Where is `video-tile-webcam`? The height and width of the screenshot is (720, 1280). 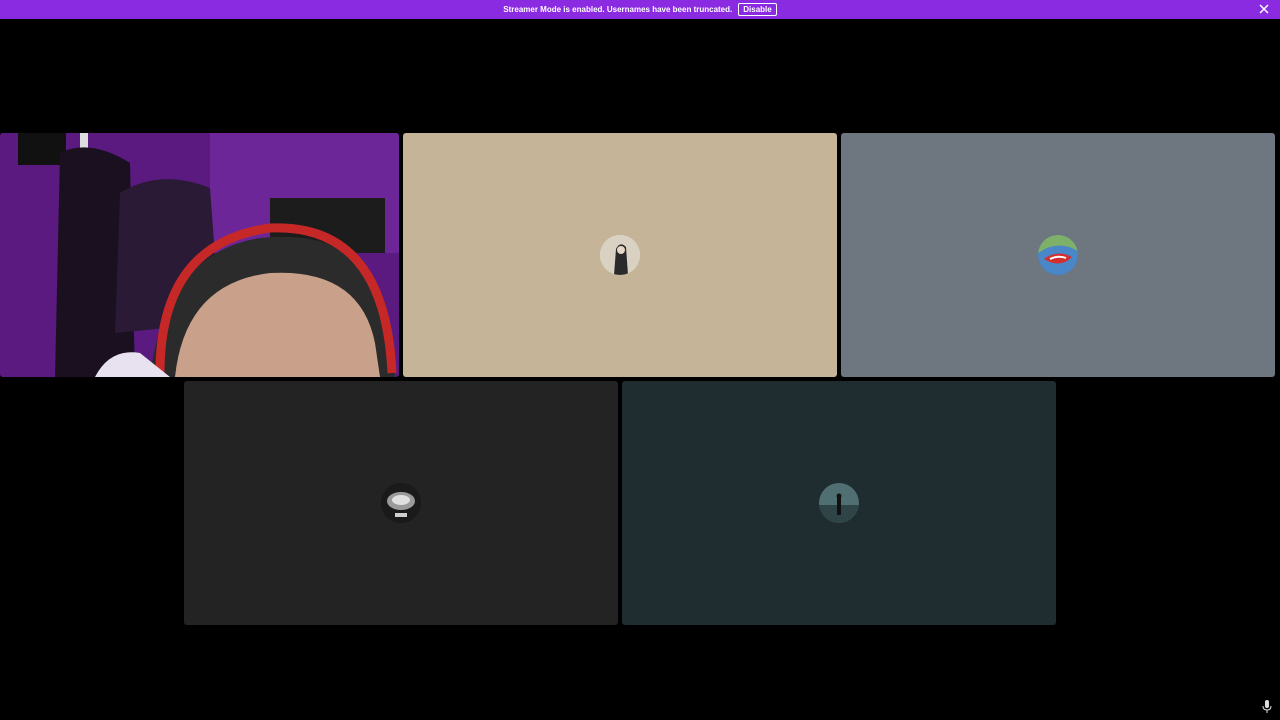 video-tile-webcam is located at coordinates (199, 255).